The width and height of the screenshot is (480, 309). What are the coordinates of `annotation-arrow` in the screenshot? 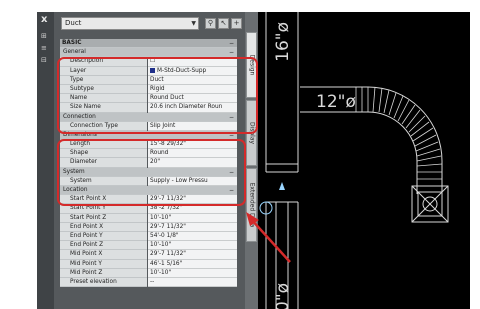 It's located at (268, 237).